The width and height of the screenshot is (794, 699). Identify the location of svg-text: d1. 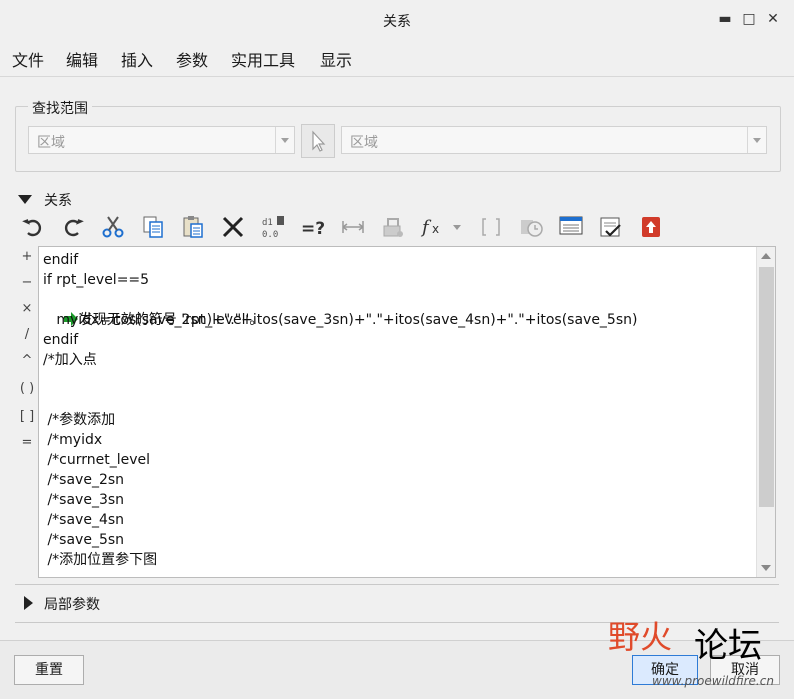
(267, 223).